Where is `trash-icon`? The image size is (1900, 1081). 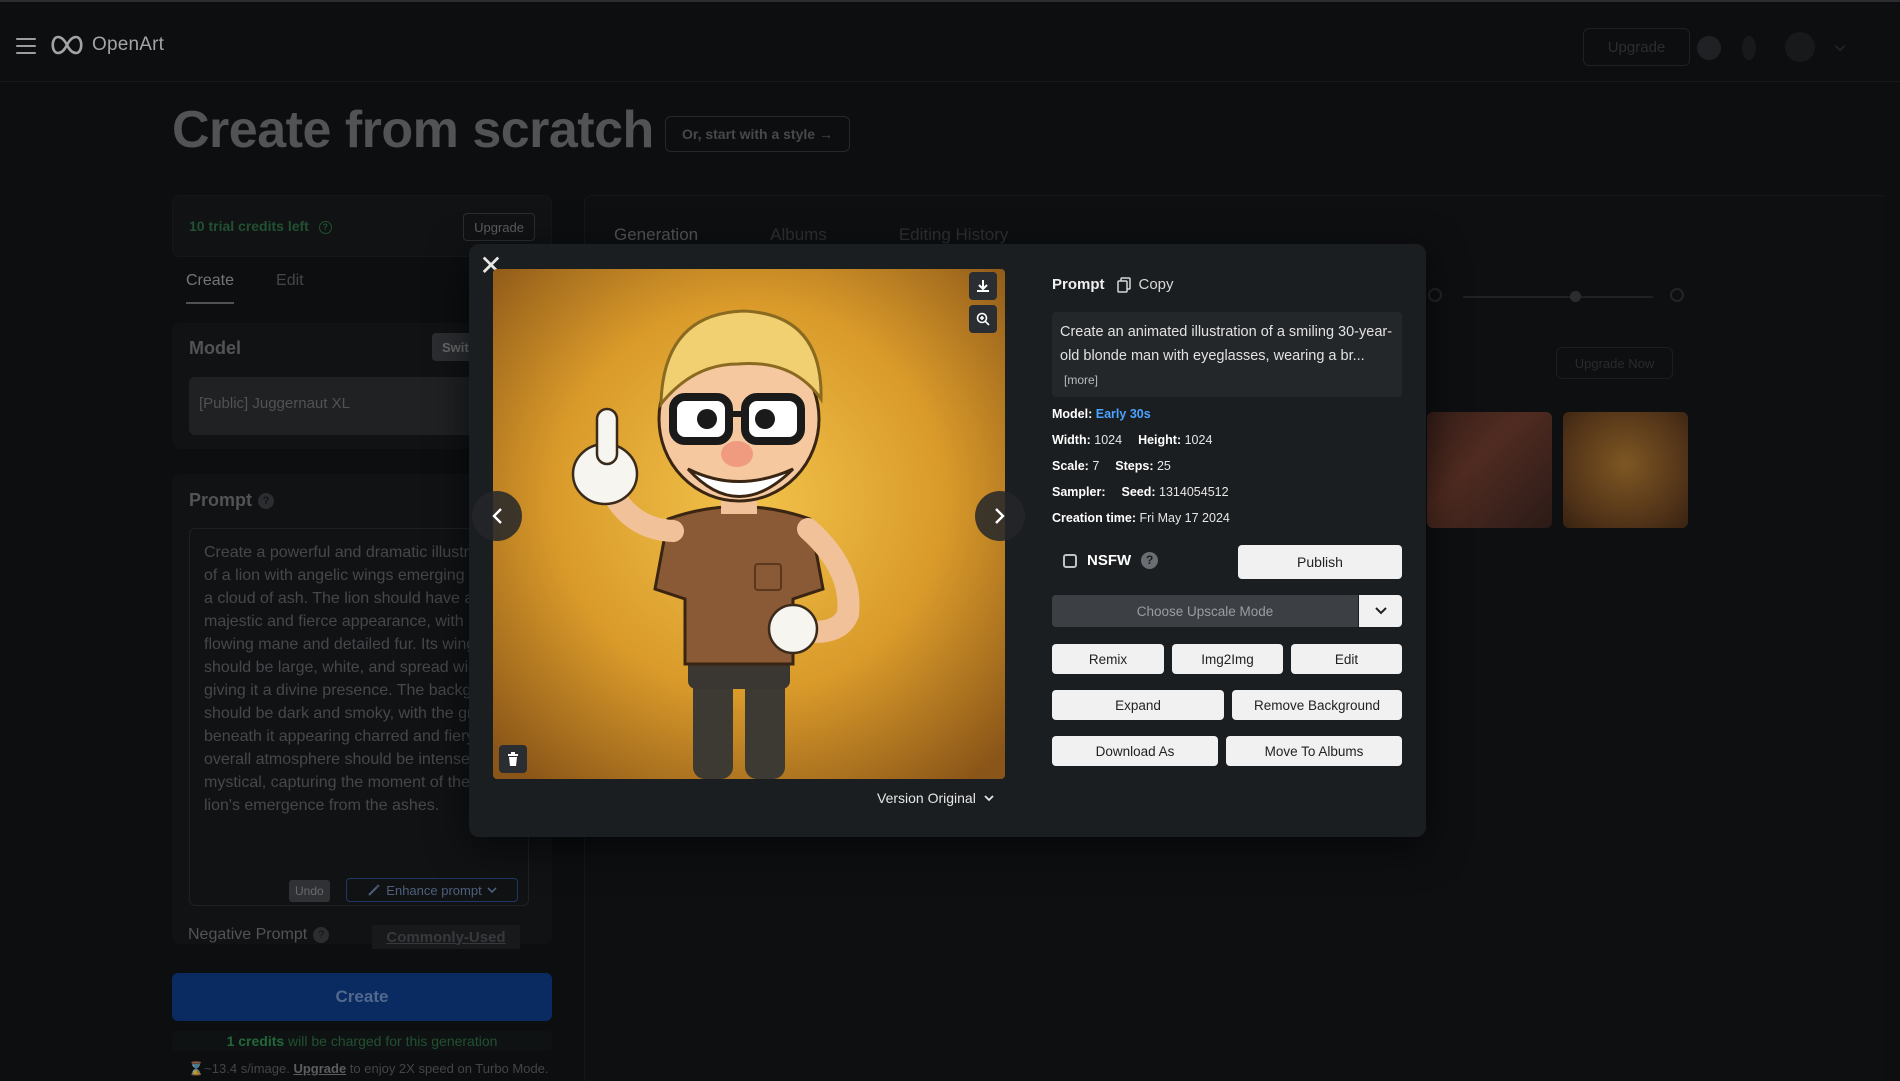 trash-icon is located at coordinates (513, 759).